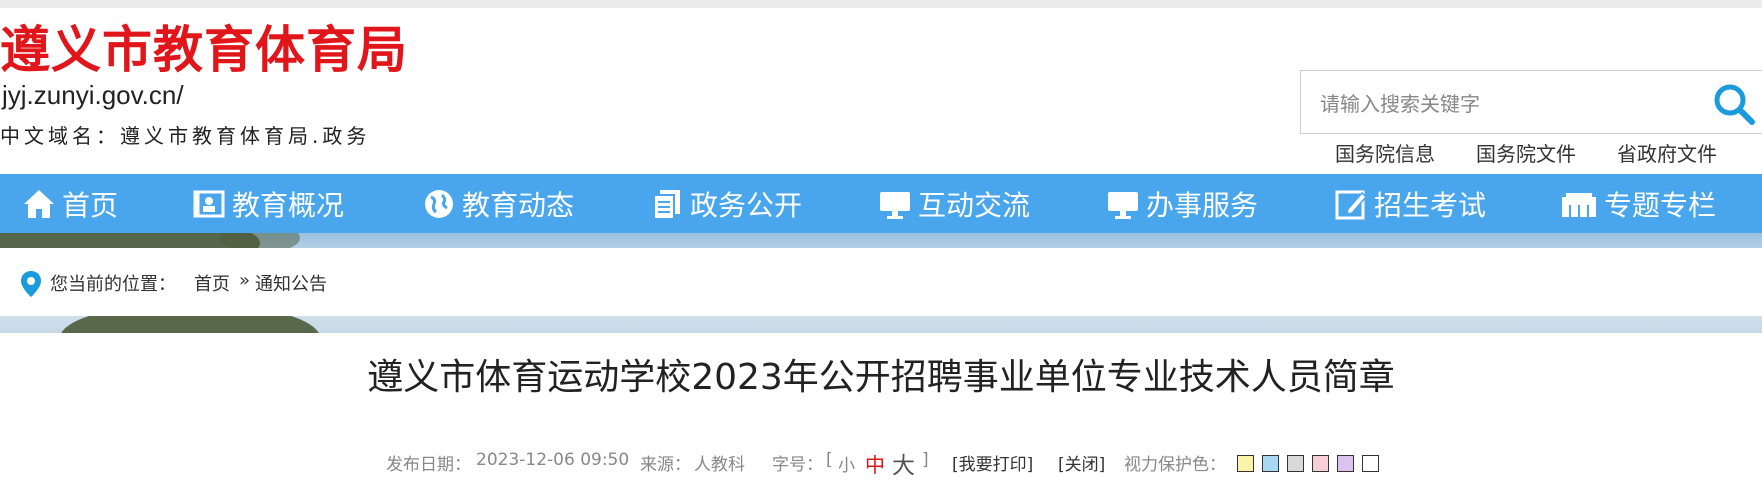 The width and height of the screenshot is (1762, 496). I want to click on nav-label: 教育概况, so click(288, 205).